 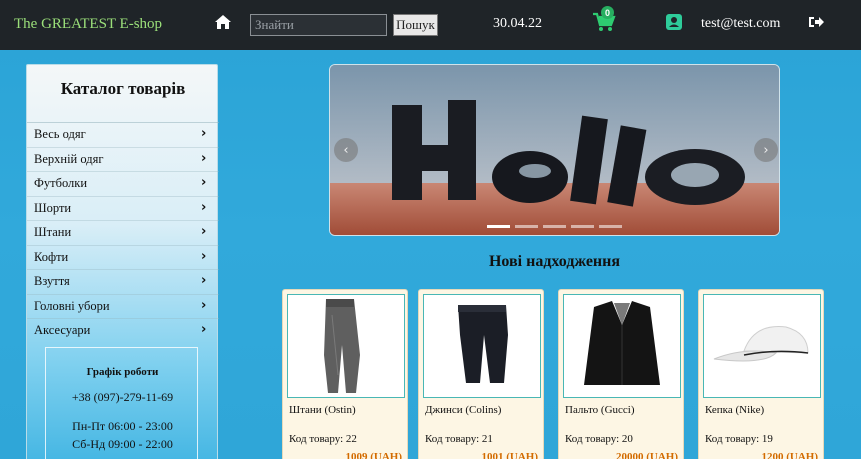 I want to click on search-input, so click(x=318, y=25).